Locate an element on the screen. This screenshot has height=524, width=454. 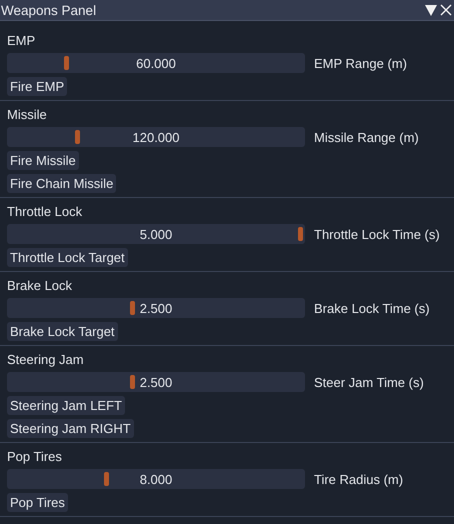
collapse-triangle-icon is located at coordinates (431, 10).